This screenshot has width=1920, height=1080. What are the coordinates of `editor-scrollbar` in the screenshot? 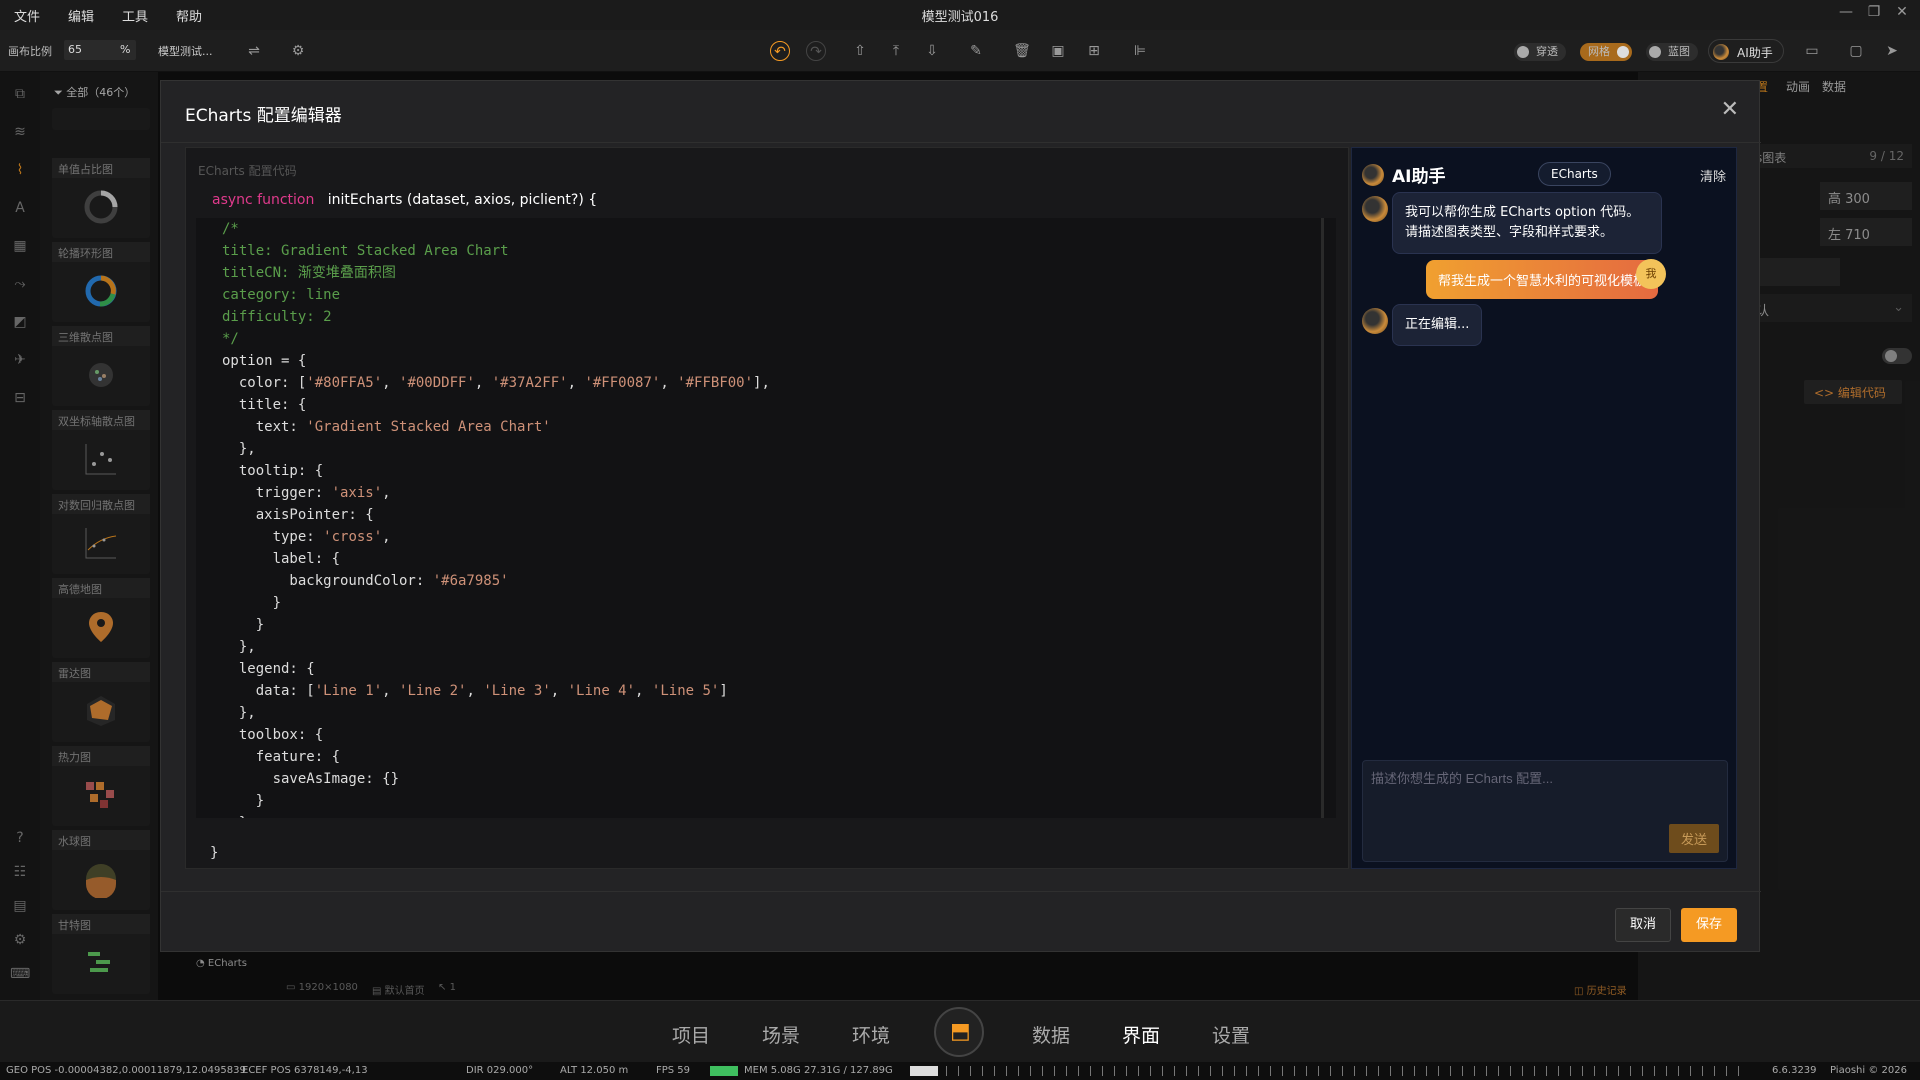 It's located at (1322, 518).